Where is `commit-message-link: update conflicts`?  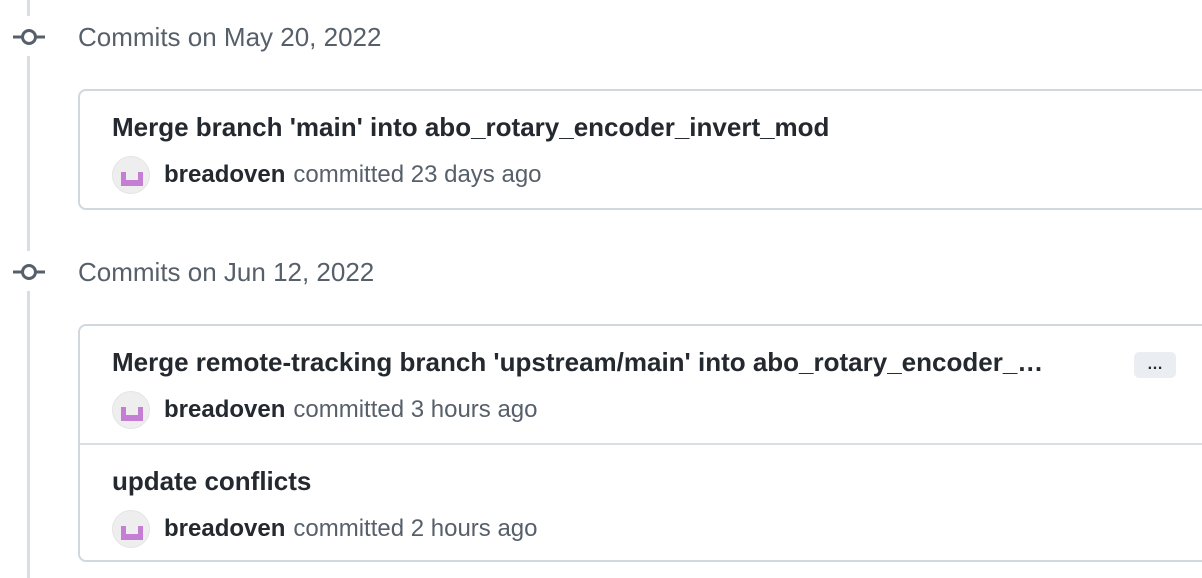 commit-message-link: update conflicts is located at coordinates (211, 481).